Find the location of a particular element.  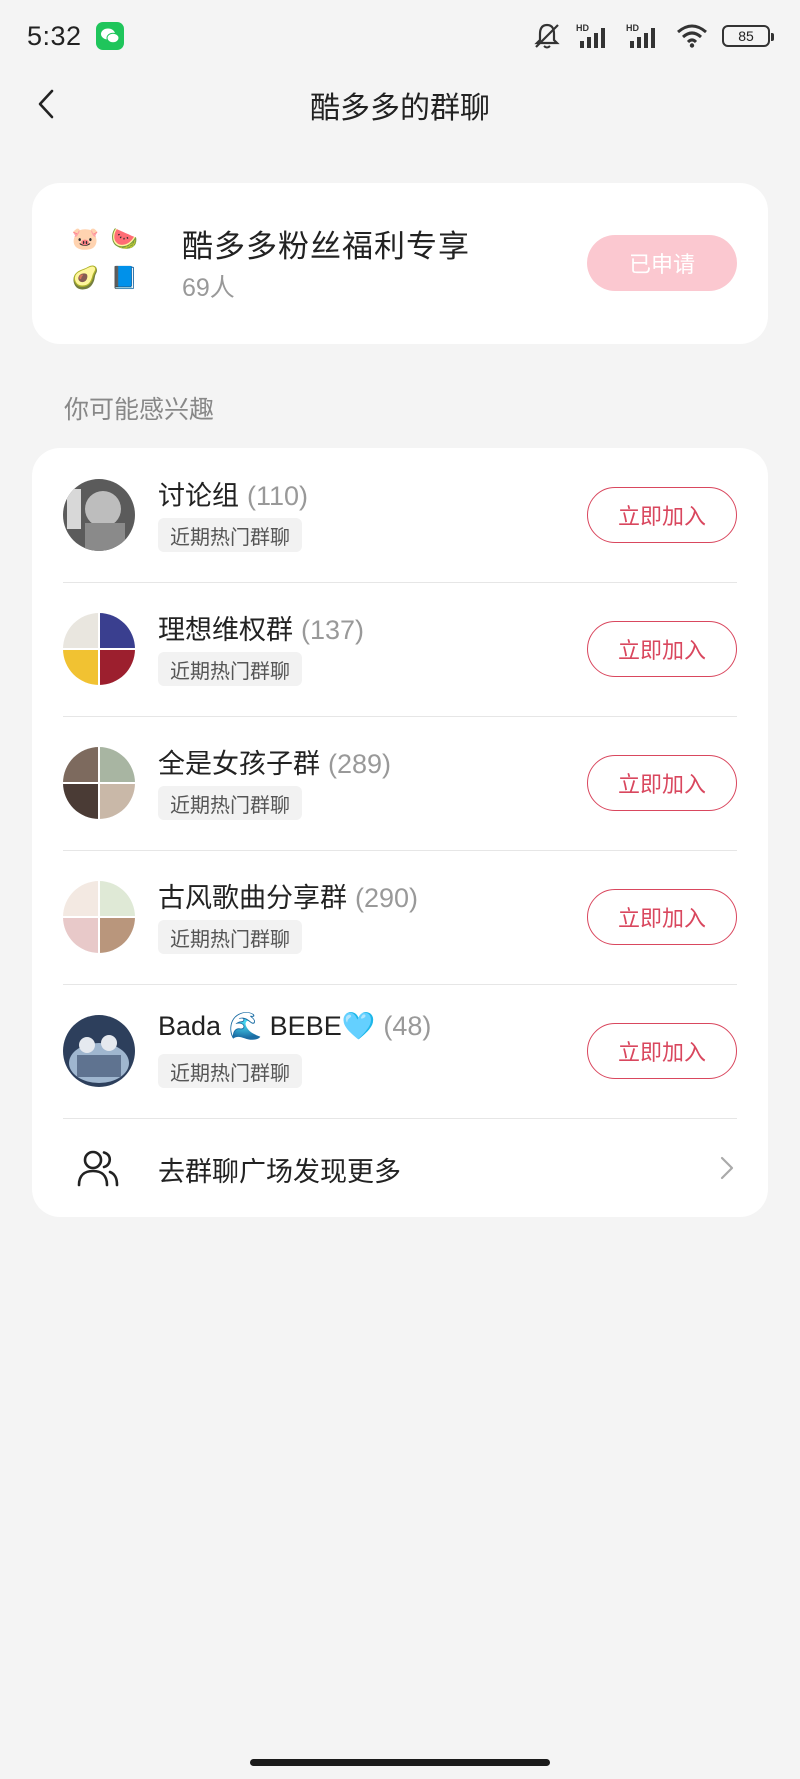

group-name-line: 古风歌曲分享群 (290) is located at coordinates (288, 895).